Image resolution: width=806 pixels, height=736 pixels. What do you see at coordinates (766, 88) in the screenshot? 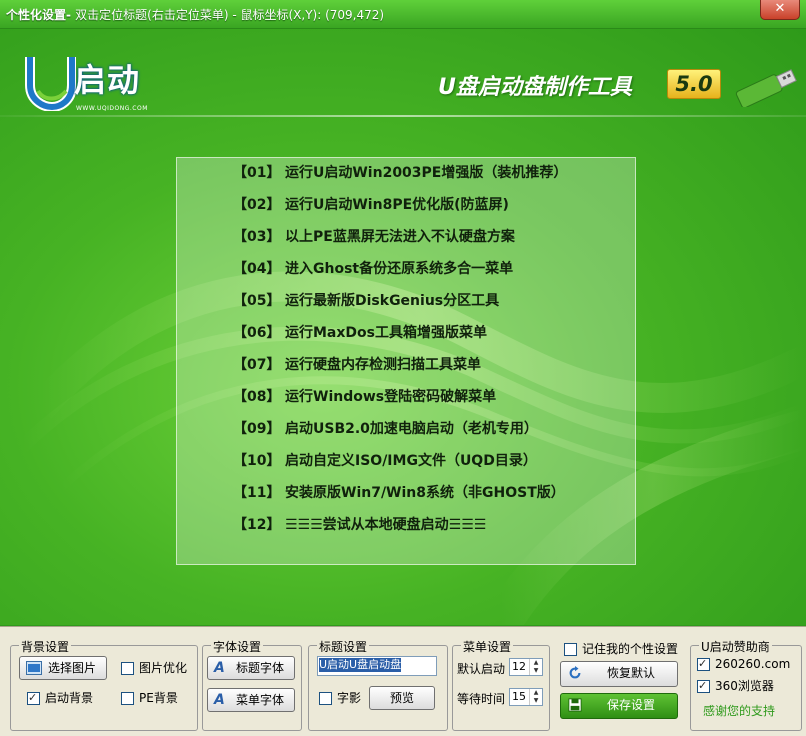
I see `usb-drive-icon` at bounding box center [766, 88].